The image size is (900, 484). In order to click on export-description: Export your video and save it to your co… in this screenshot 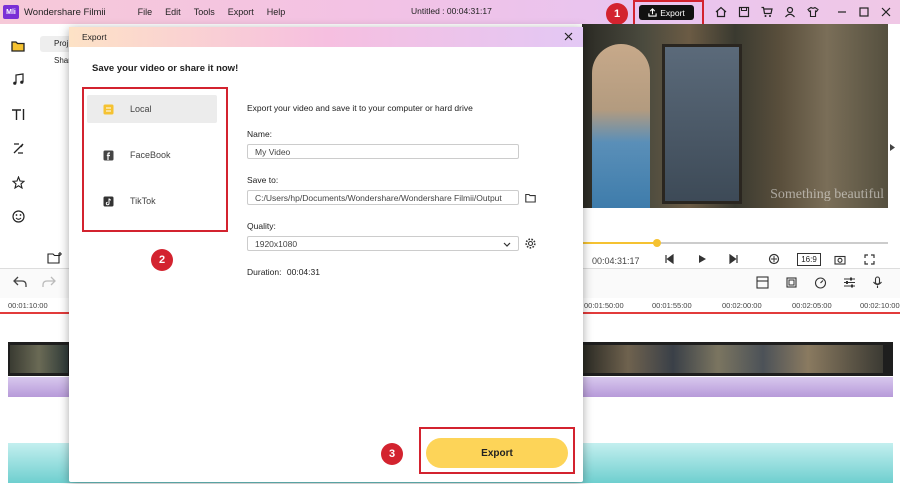, I will do `click(360, 108)`.